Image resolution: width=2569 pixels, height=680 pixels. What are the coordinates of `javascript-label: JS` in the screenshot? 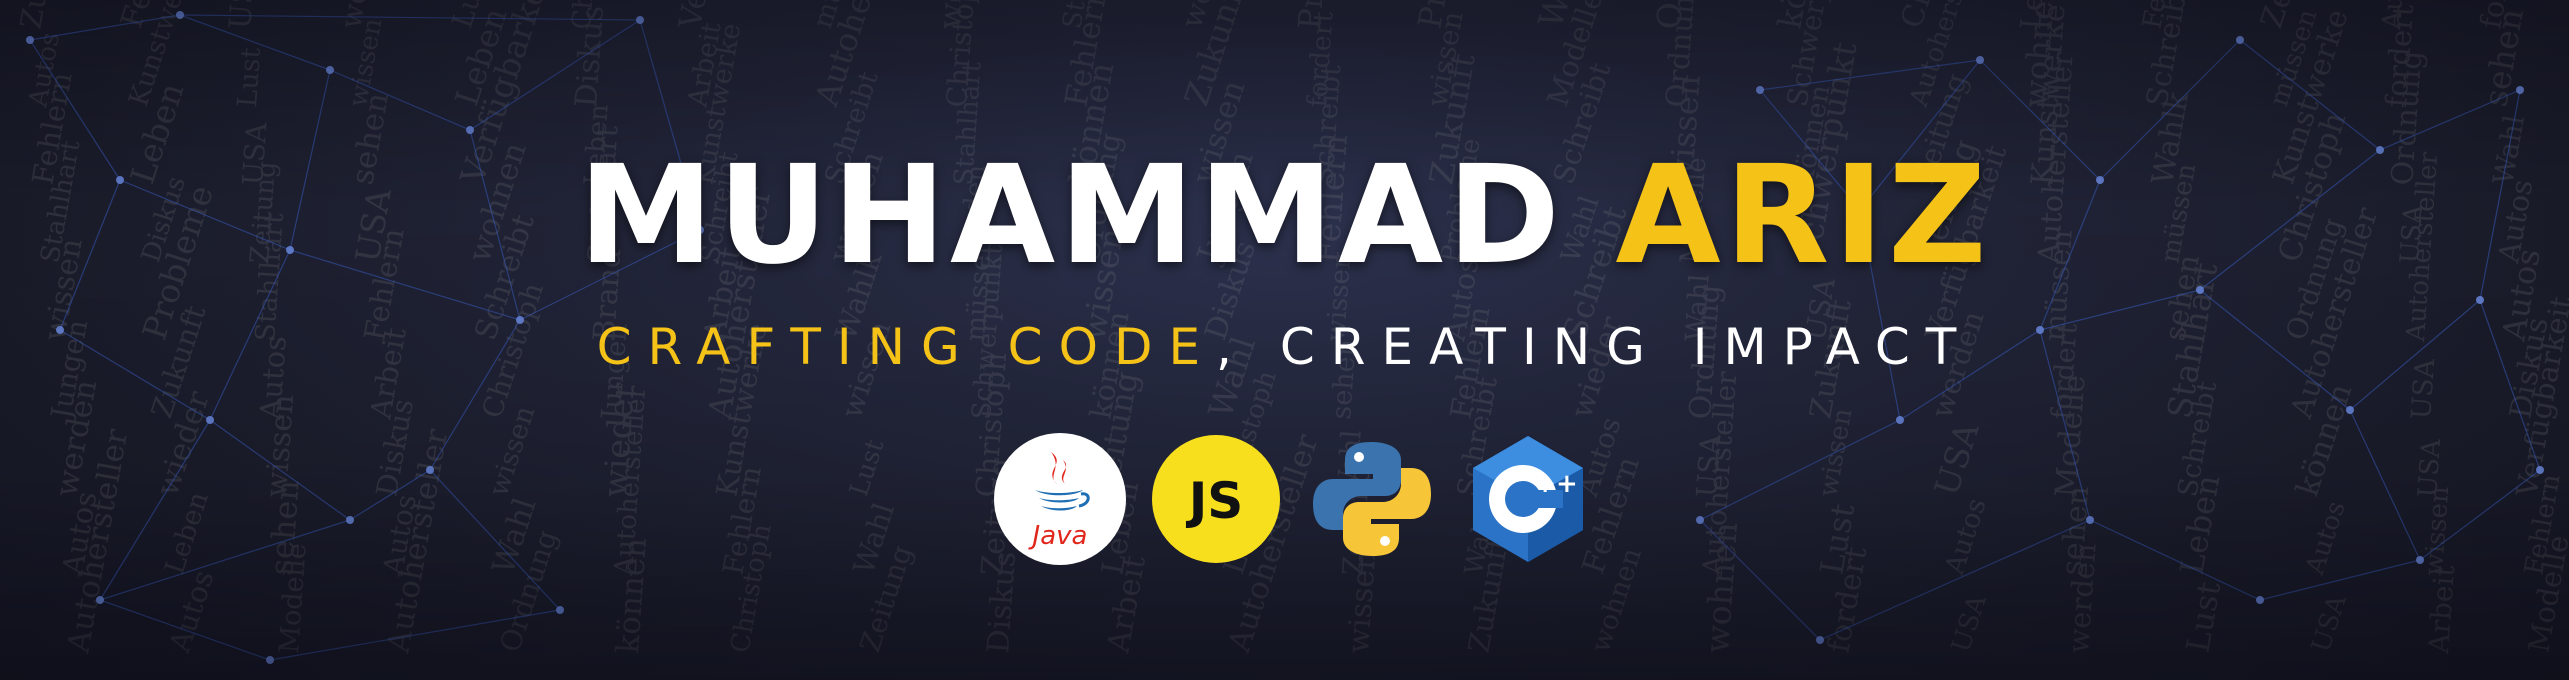 It's located at (1214, 501).